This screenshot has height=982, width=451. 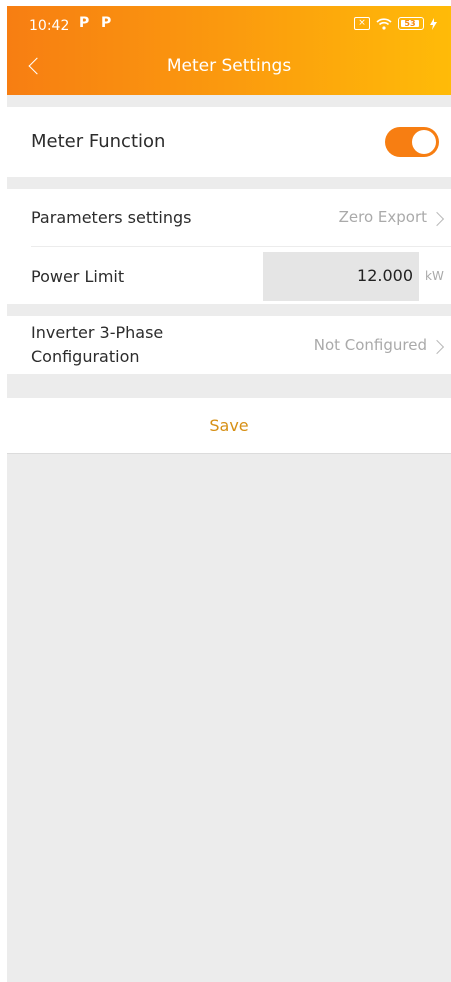 I want to click on page-title: Meter Settings, so click(x=229, y=66).